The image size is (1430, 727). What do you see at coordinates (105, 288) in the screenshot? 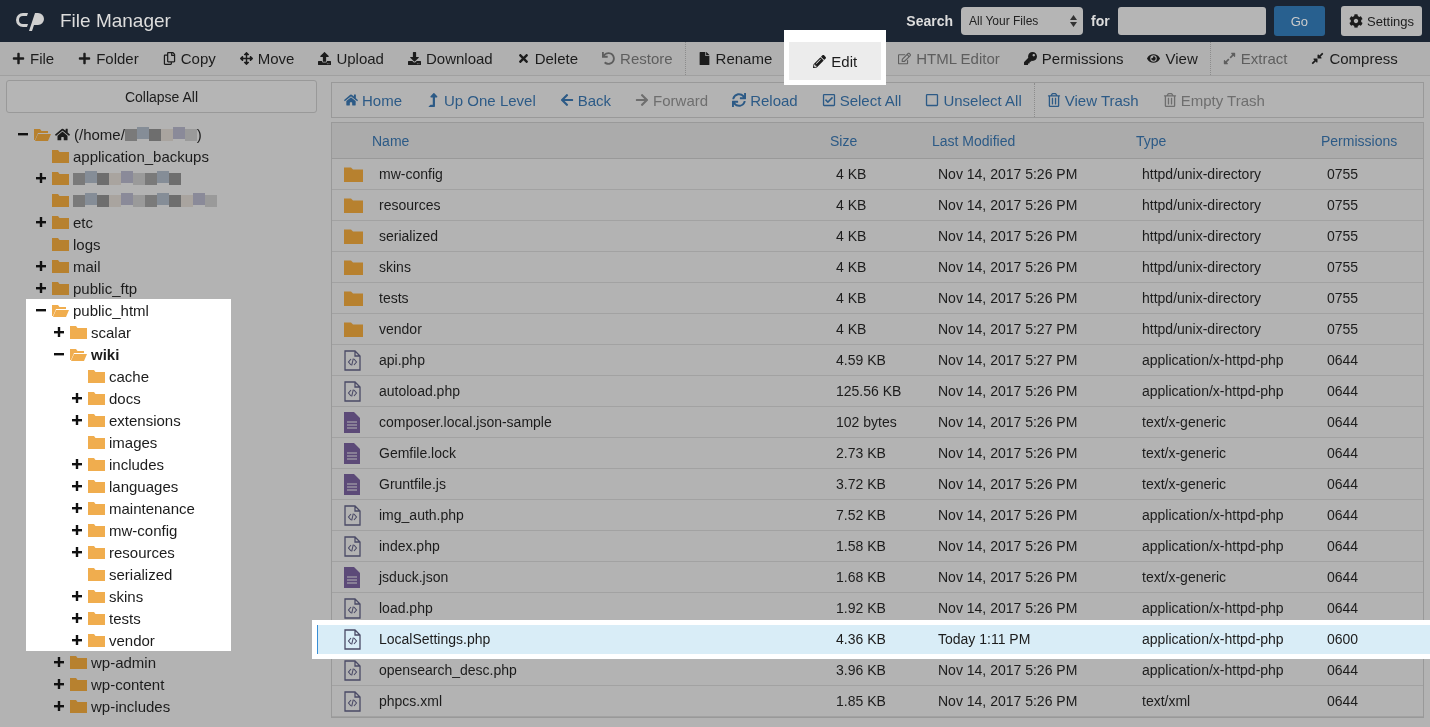
I see `folder-name: public_ftp` at bounding box center [105, 288].